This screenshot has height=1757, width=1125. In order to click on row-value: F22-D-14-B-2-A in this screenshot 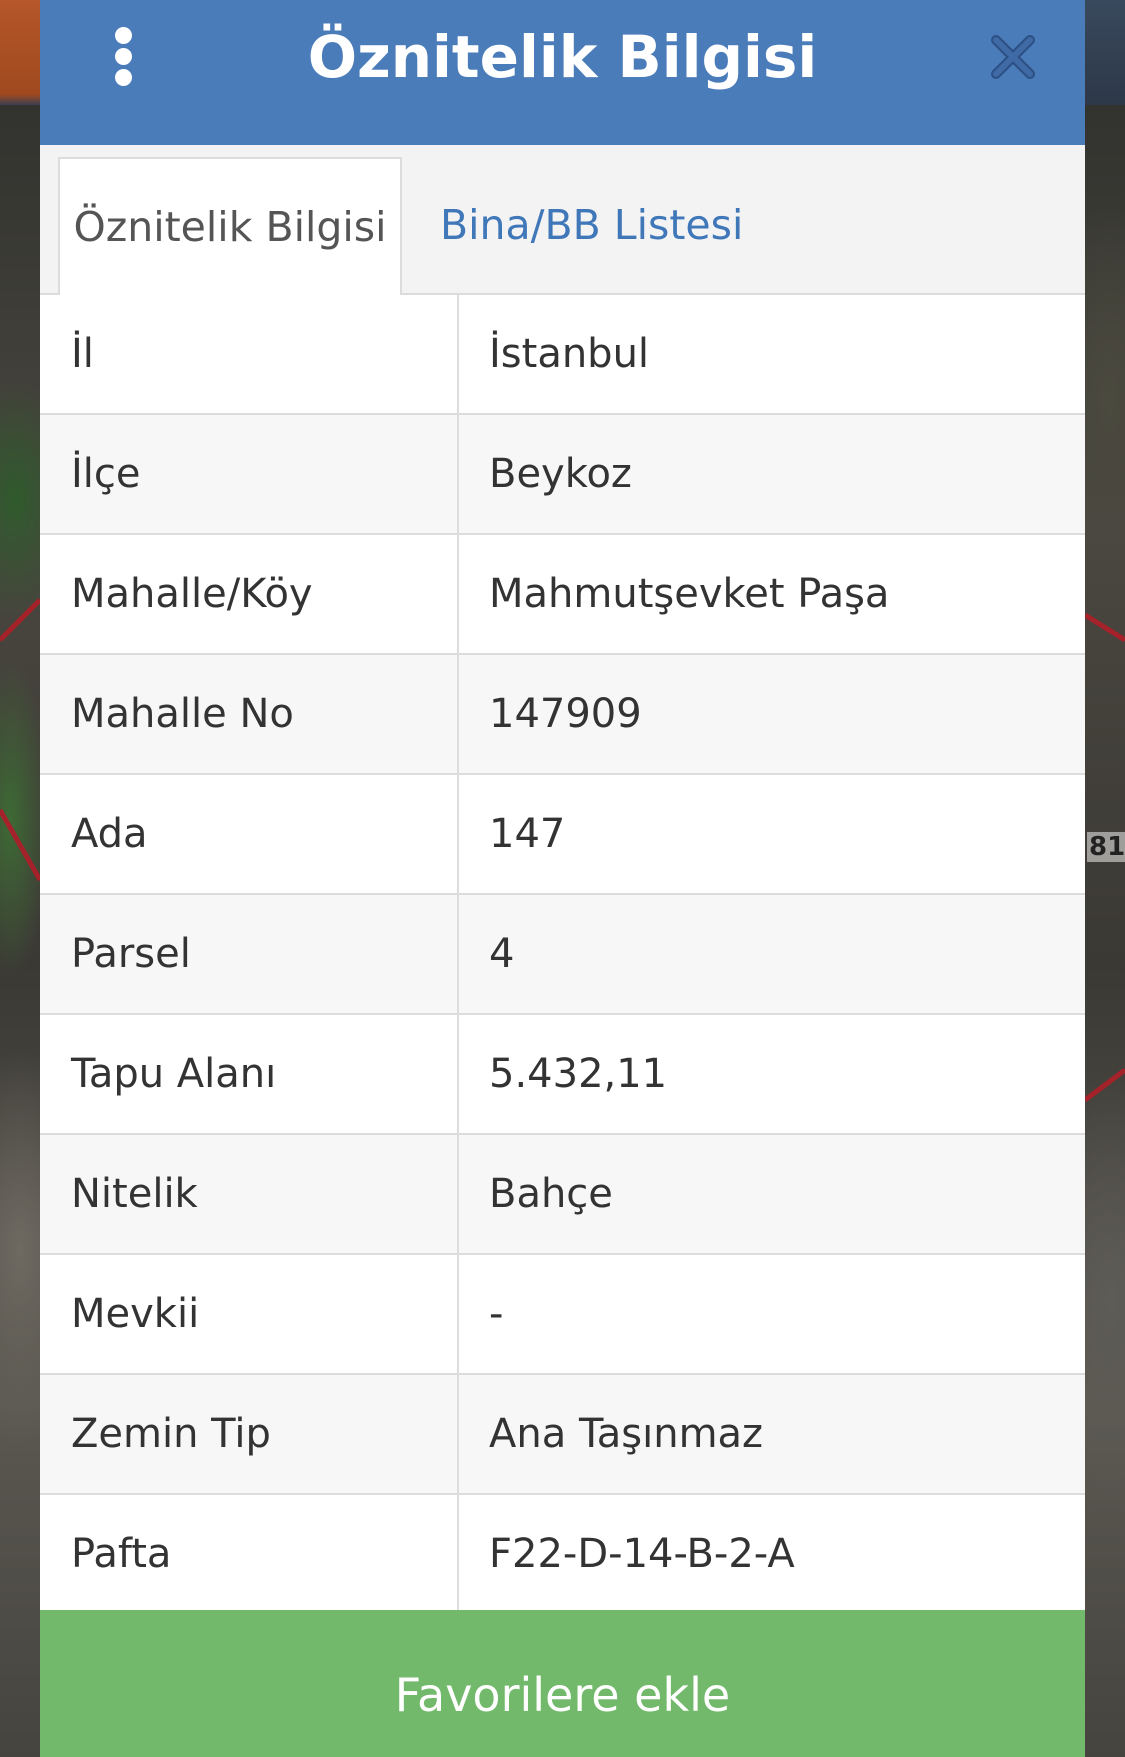, I will do `click(642, 1554)`.